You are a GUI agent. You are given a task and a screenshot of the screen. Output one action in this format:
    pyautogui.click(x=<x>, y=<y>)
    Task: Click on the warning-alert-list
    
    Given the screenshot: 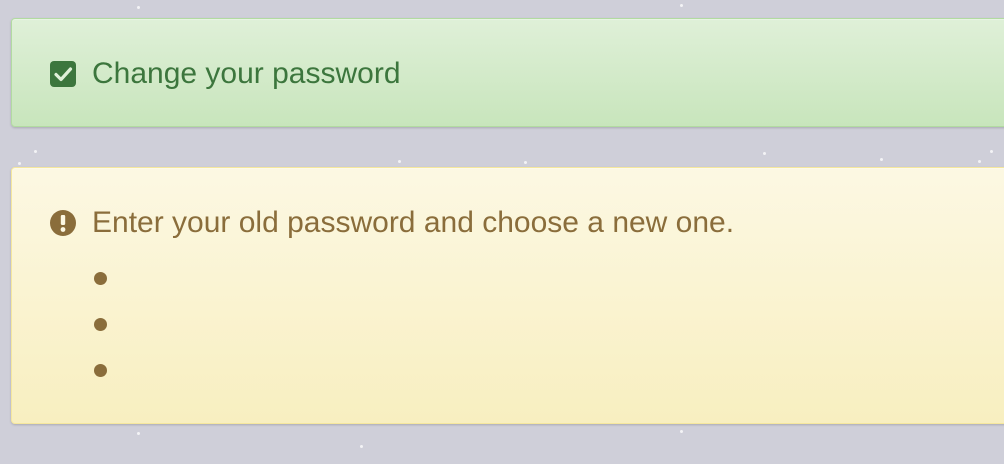 What is the action you would take?
    pyautogui.click(x=119, y=329)
    